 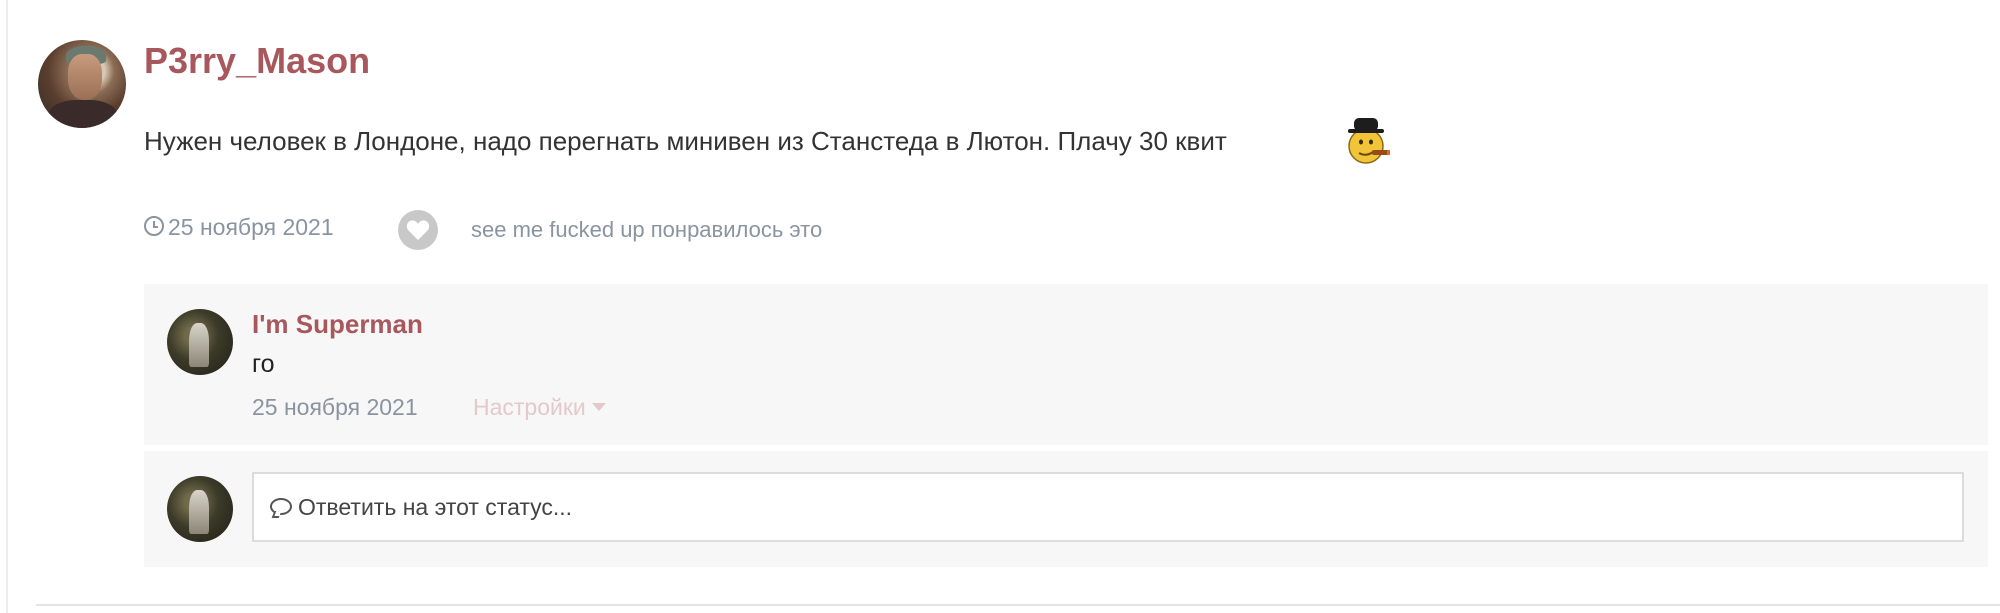 What do you see at coordinates (263, 364) in the screenshot?
I see `comment-text: го` at bounding box center [263, 364].